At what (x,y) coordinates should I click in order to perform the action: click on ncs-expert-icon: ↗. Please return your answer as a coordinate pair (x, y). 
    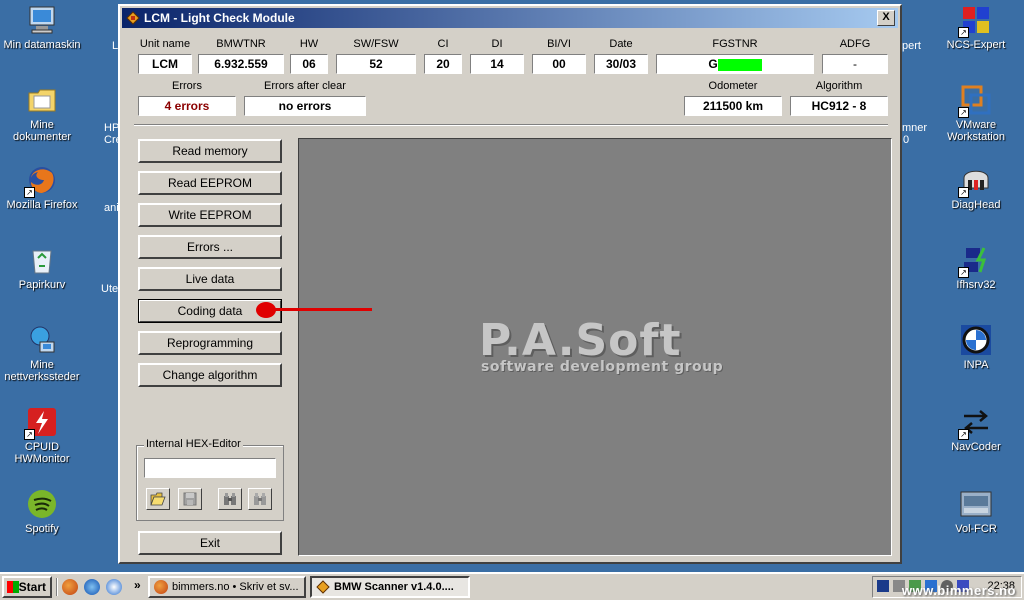
    Looking at the image, I should click on (975, 21).